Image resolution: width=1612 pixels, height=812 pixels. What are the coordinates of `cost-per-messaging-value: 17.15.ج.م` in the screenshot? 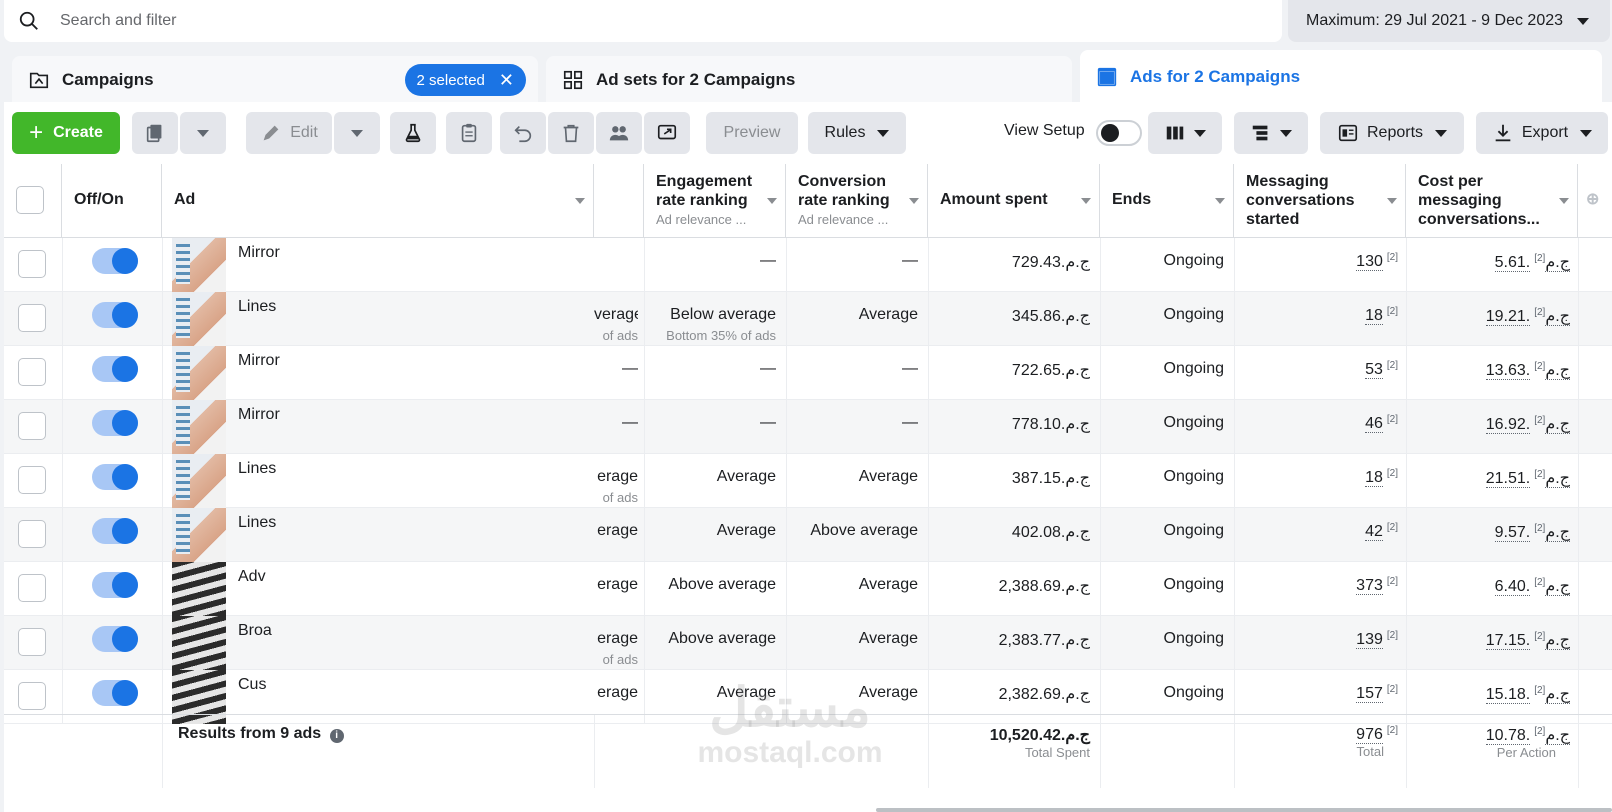 It's located at (1527, 641).